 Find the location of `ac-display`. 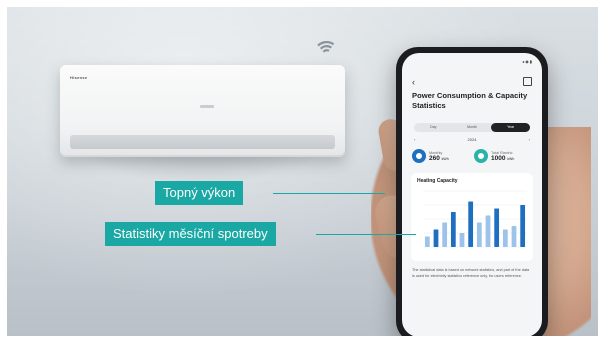

ac-display is located at coordinates (207, 106).